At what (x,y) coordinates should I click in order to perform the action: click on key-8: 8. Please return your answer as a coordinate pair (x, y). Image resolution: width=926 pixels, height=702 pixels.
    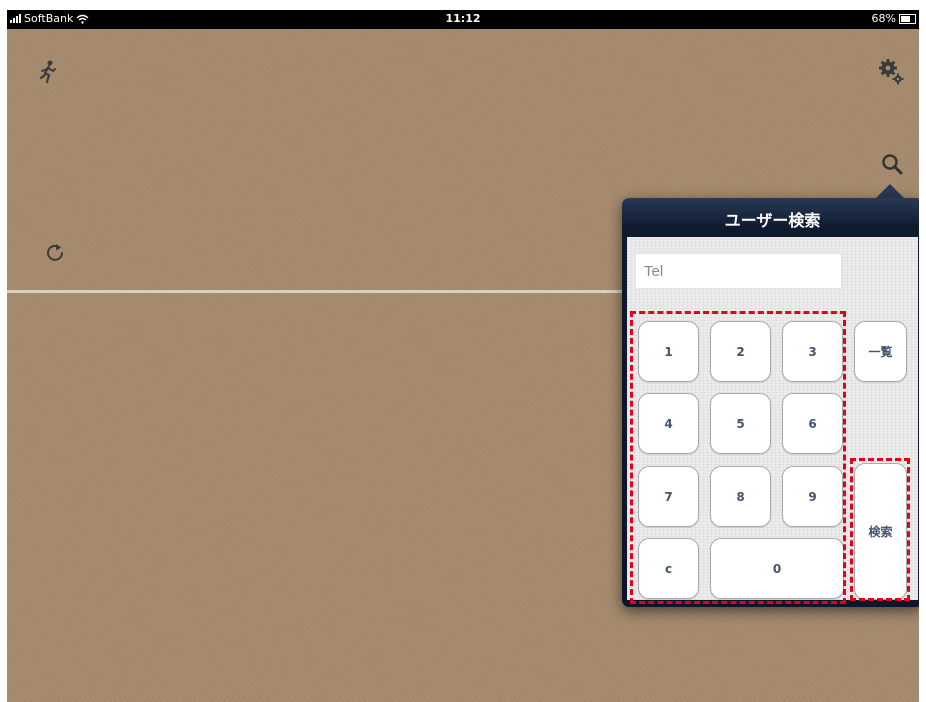
    Looking at the image, I should click on (740, 496).